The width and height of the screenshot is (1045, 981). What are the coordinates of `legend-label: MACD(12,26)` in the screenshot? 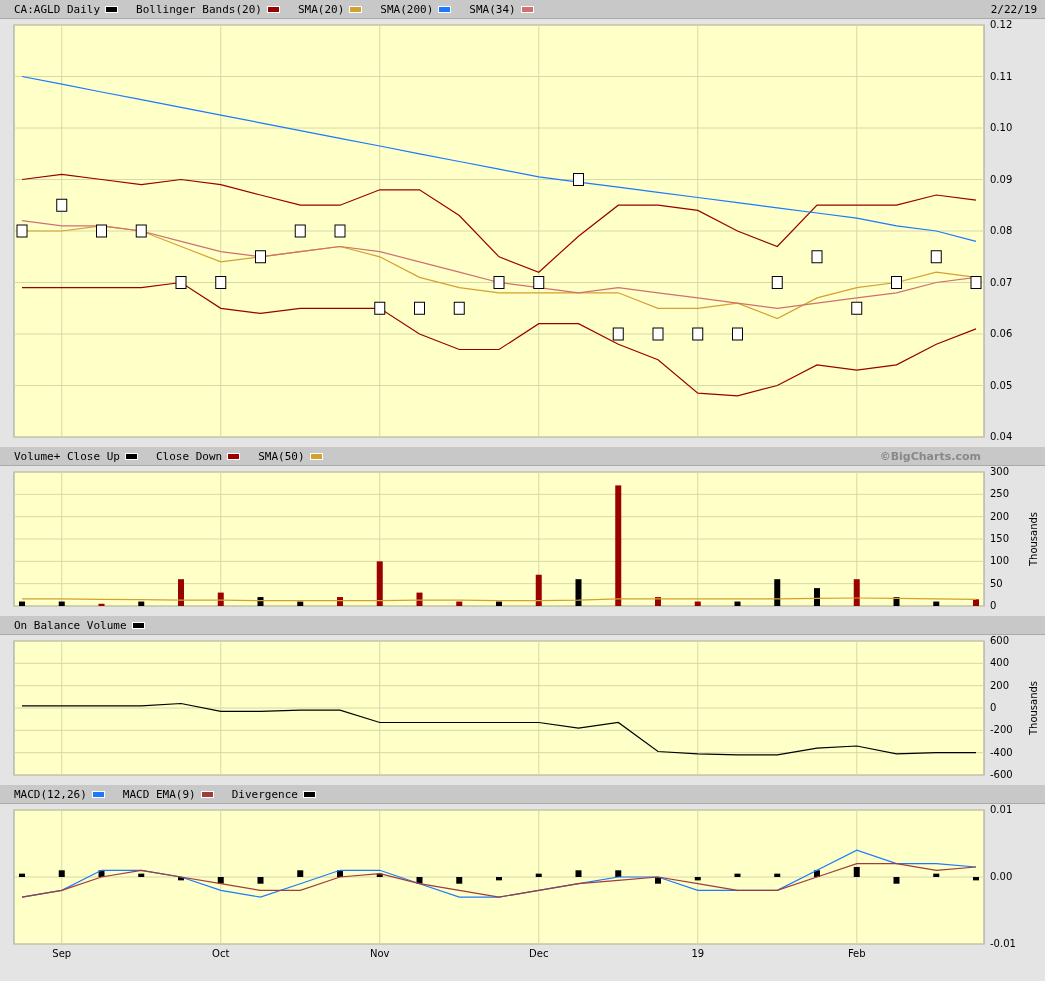 It's located at (50, 794).